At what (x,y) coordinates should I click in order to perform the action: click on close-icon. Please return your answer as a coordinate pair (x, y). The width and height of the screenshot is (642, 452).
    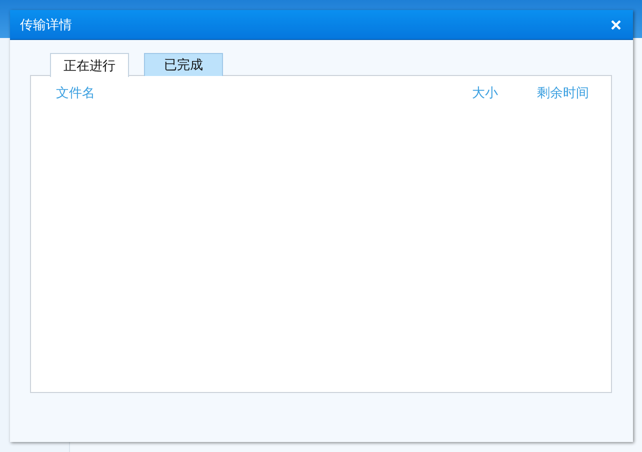
    Looking at the image, I should click on (616, 25).